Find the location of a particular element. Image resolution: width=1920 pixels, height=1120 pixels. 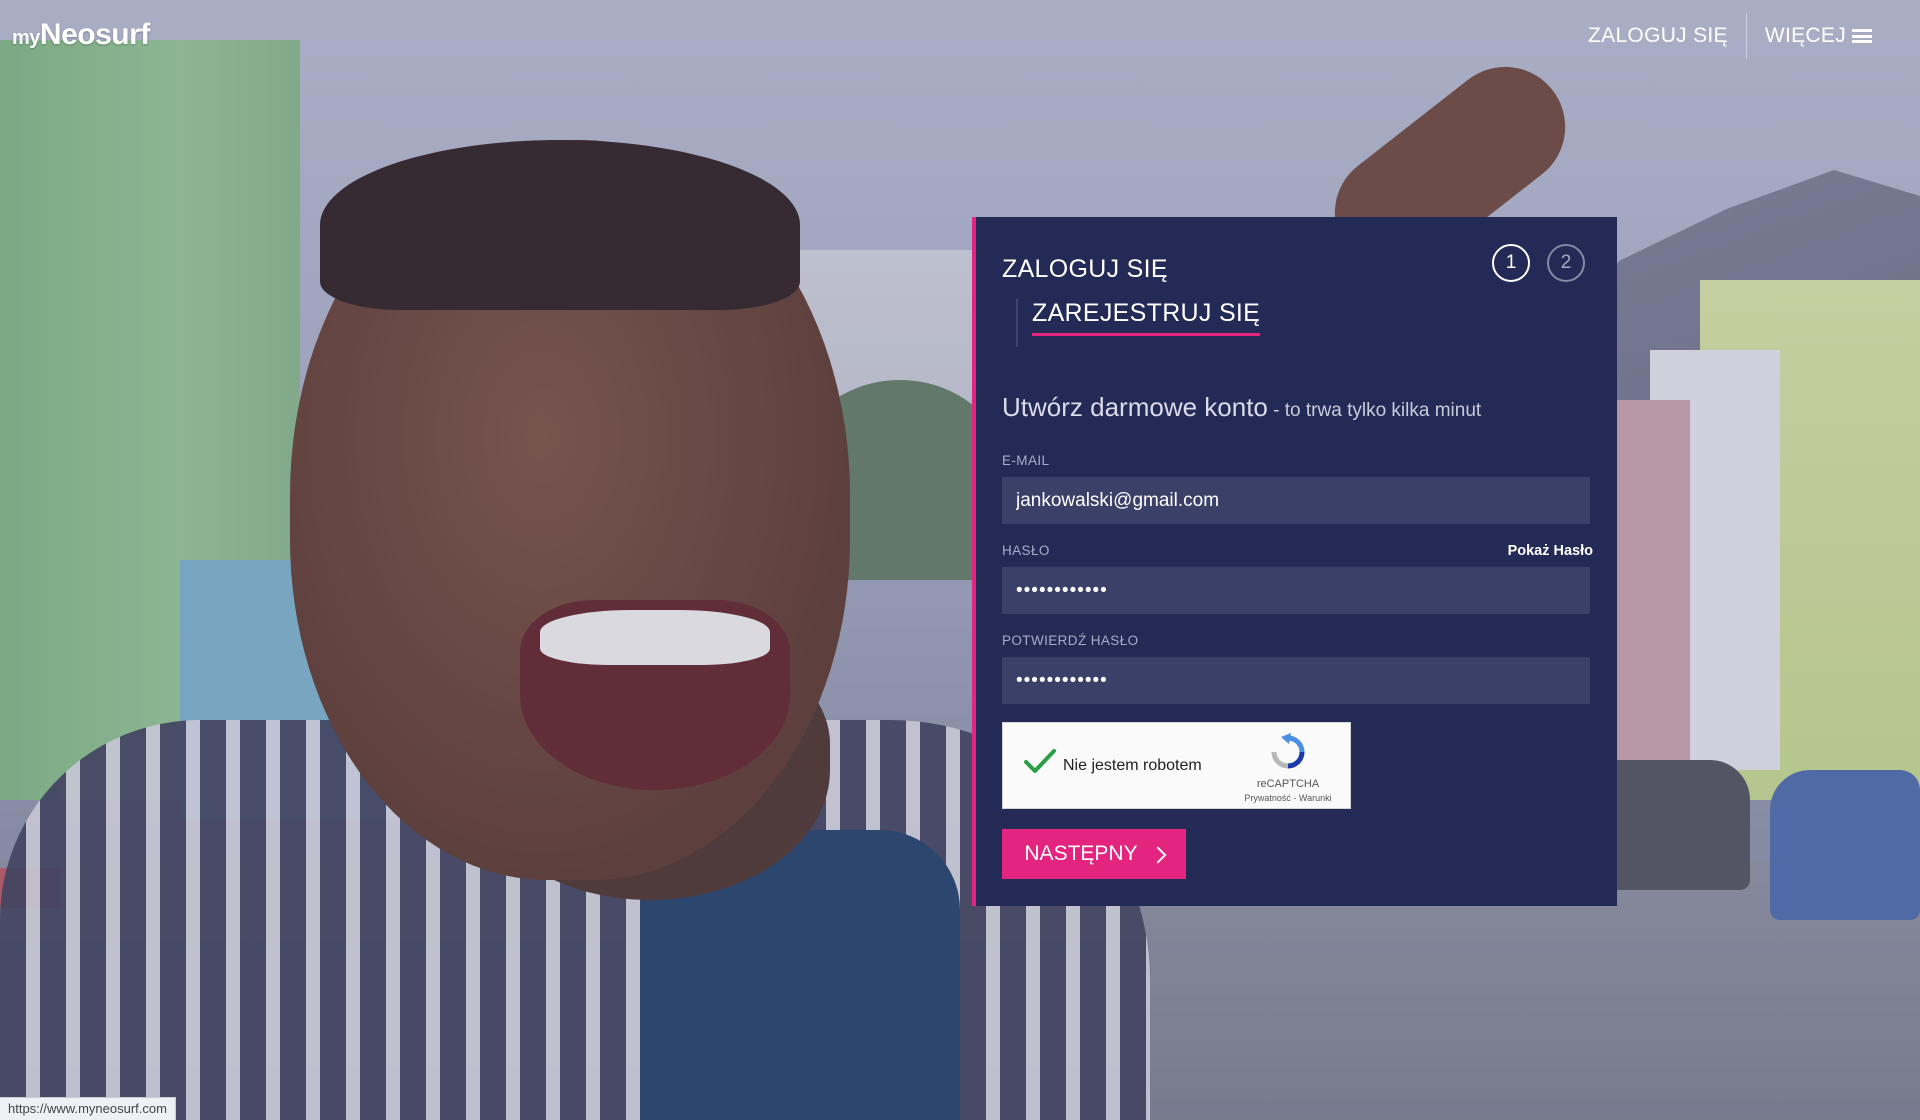

show-password-link: Pokaż Hasło is located at coordinates (1550, 551).